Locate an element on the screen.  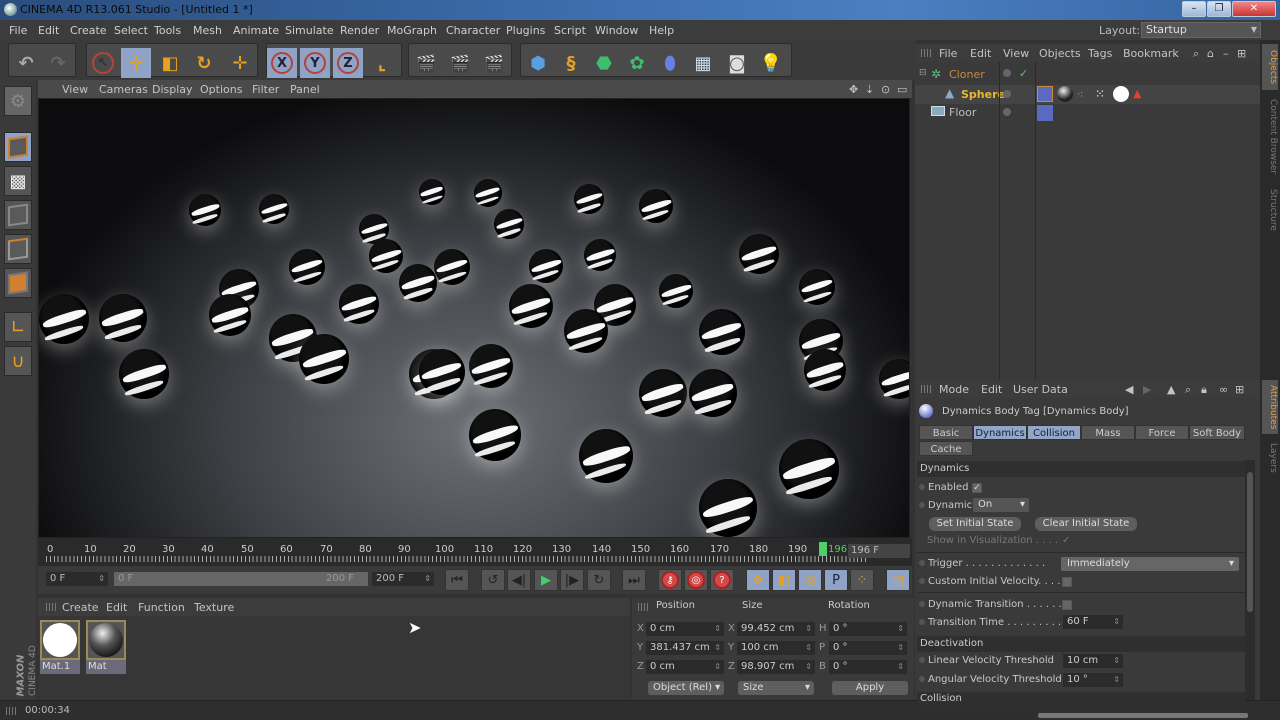
viewport-menu-cameras: Cameras is located at coordinates (123, 89).